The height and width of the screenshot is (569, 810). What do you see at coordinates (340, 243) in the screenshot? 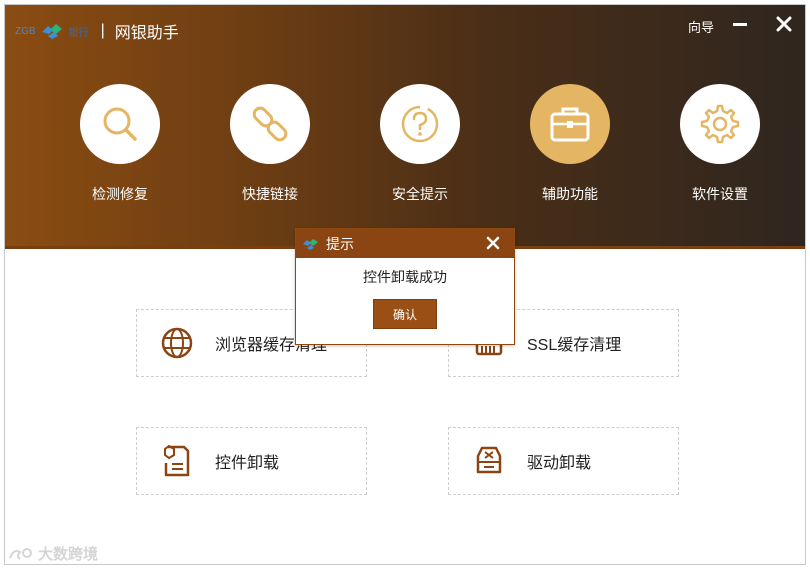
I see `dialog-title: 提示` at bounding box center [340, 243].